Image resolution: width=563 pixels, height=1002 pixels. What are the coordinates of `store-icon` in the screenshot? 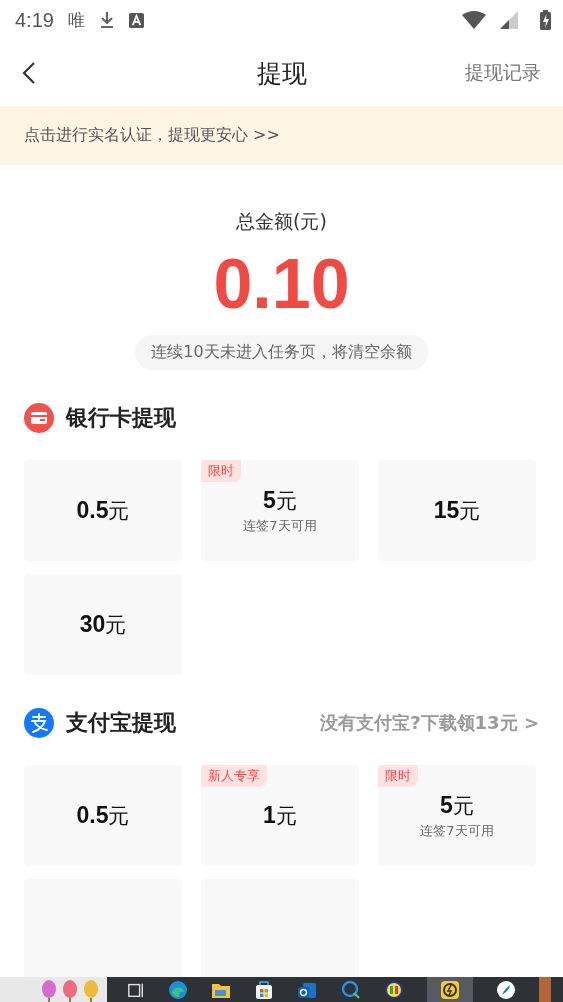 It's located at (264, 989).